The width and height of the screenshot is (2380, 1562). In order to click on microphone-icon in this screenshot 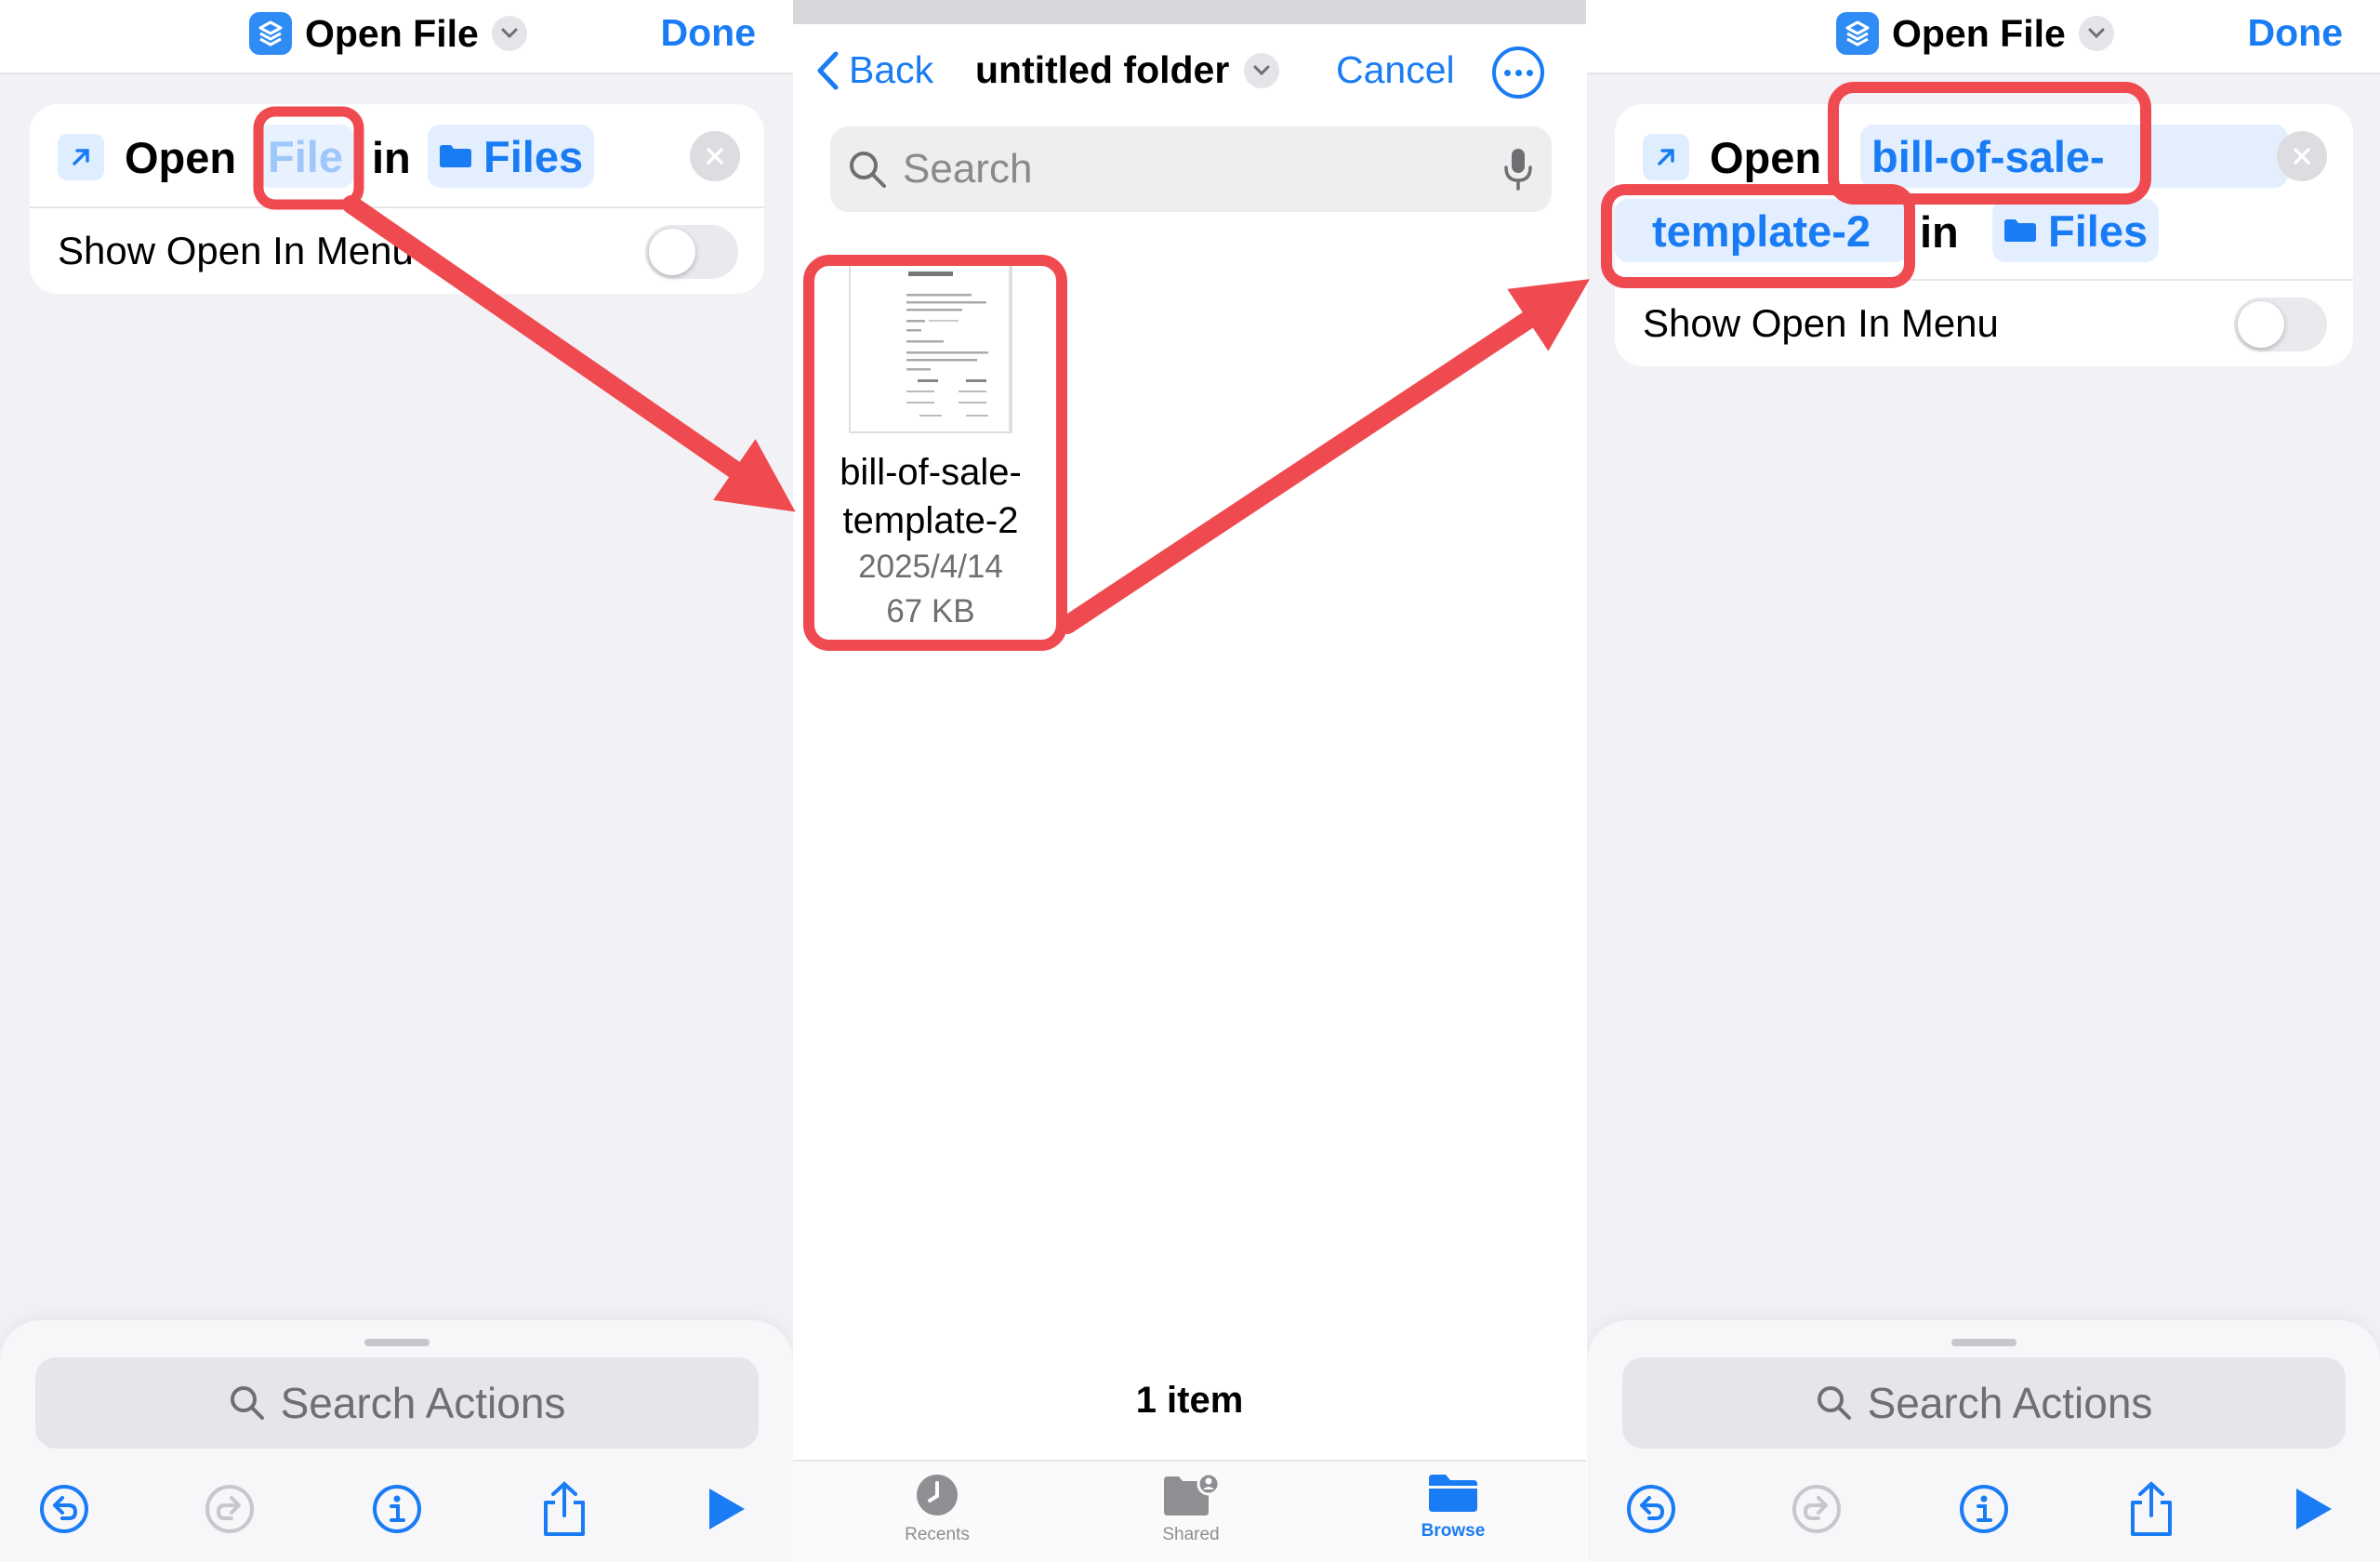, I will do `click(1518, 170)`.